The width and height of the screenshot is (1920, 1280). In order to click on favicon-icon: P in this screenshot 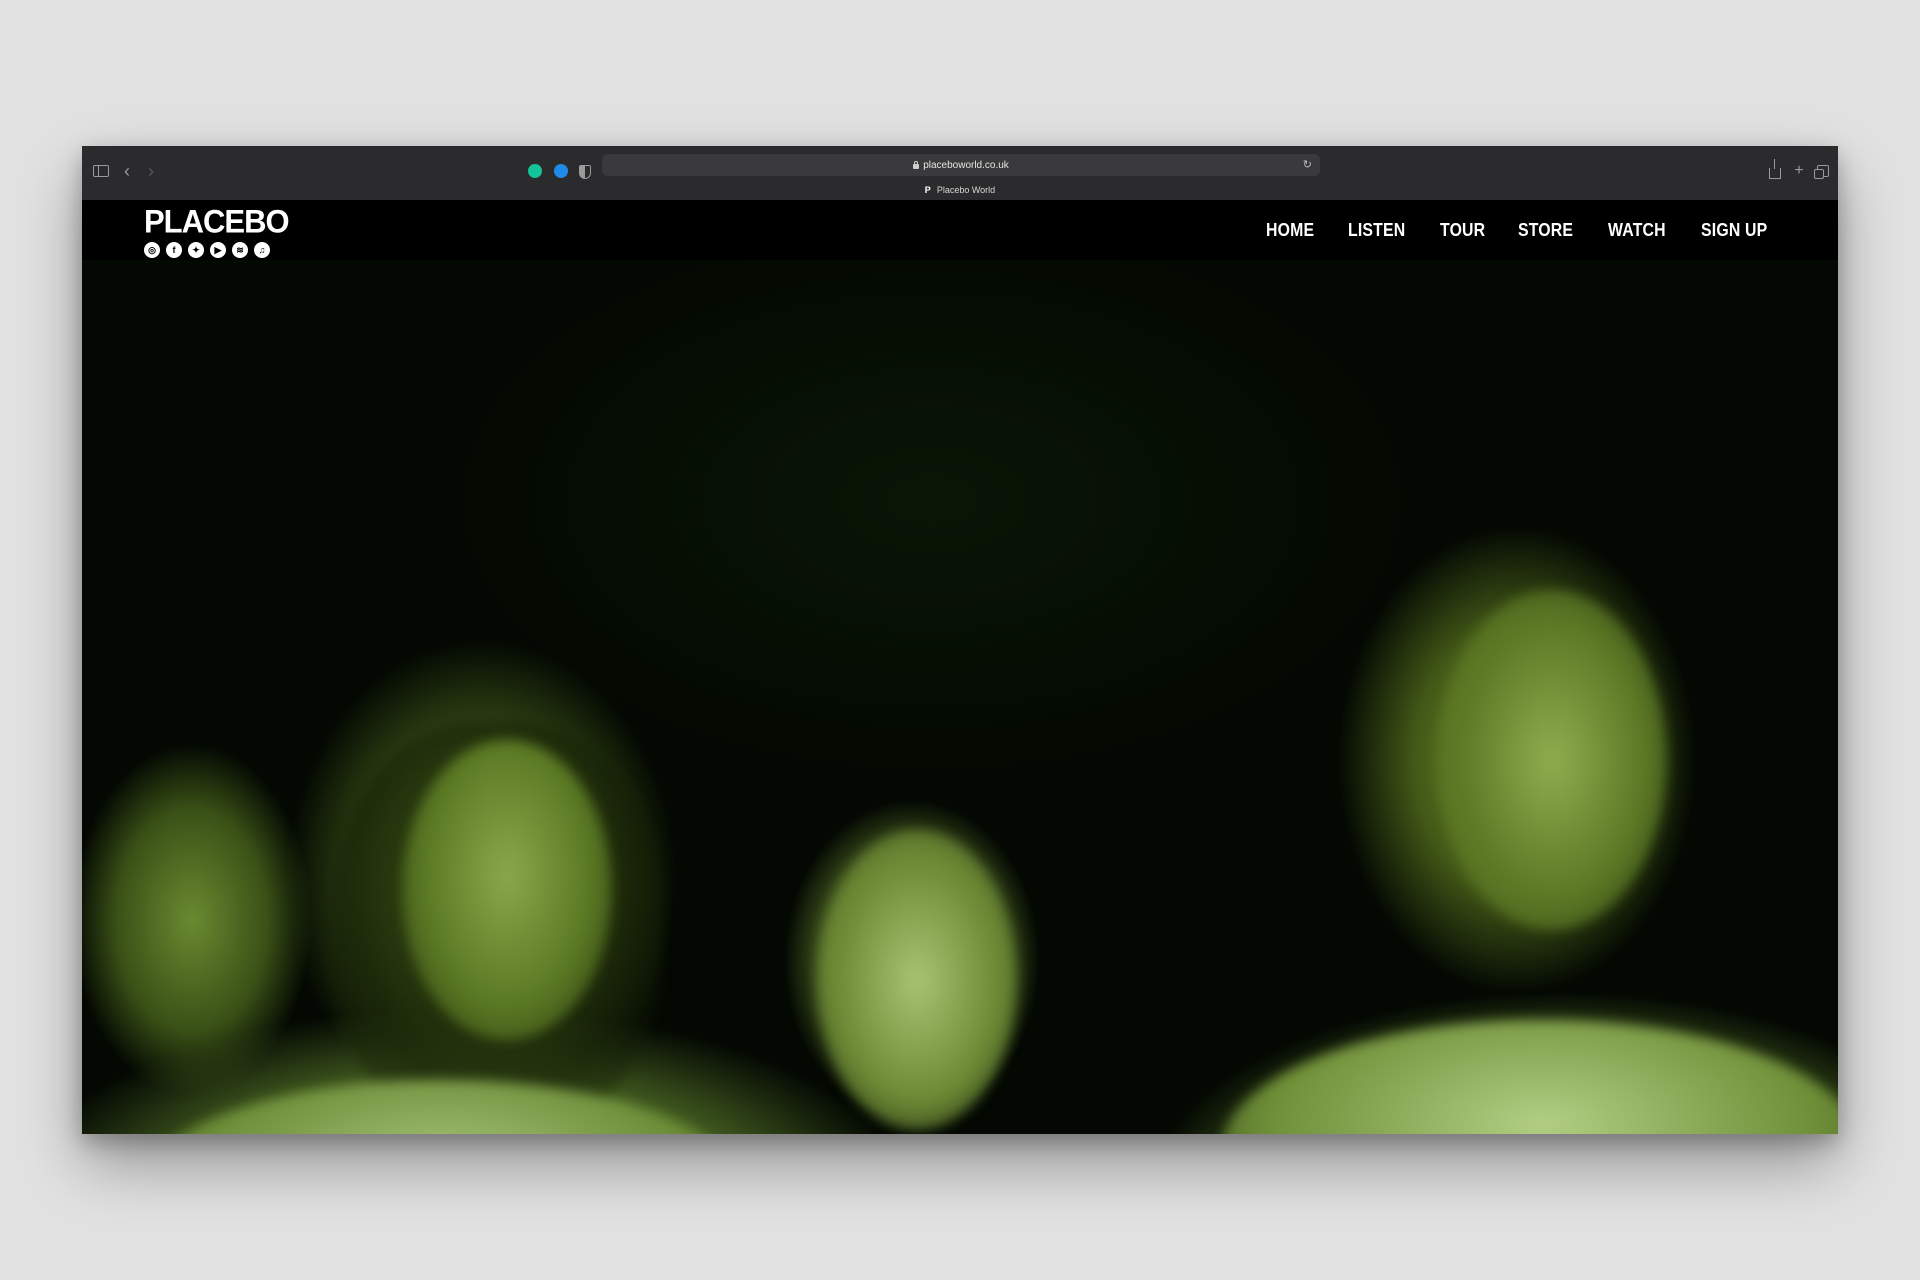, I will do `click(927, 190)`.